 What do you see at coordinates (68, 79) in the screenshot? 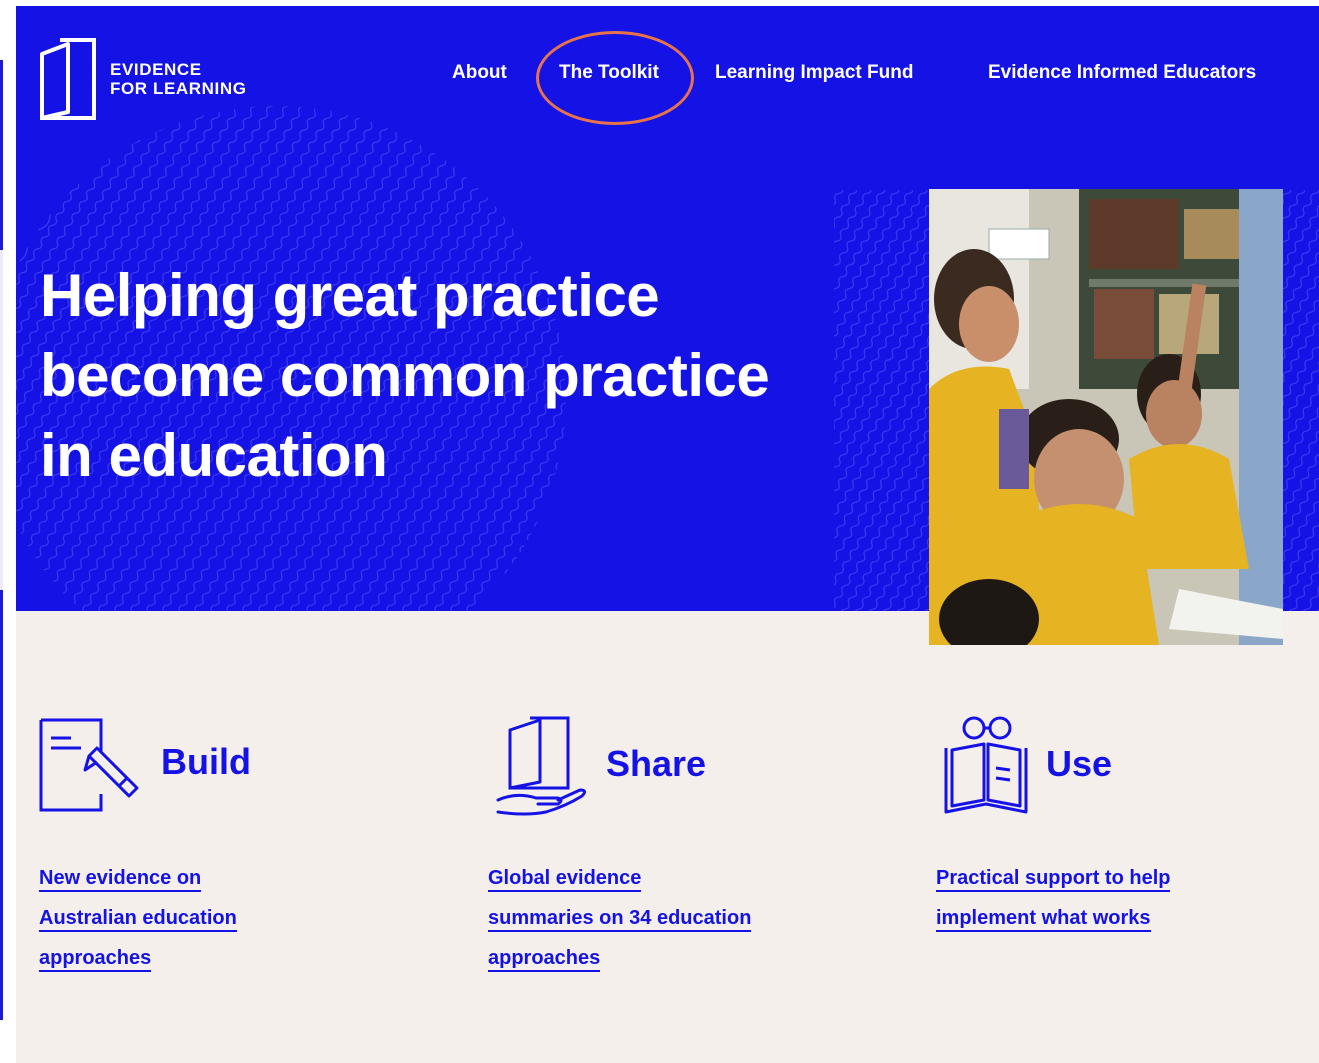
I see `open-door-logo-icon` at bounding box center [68, 79].